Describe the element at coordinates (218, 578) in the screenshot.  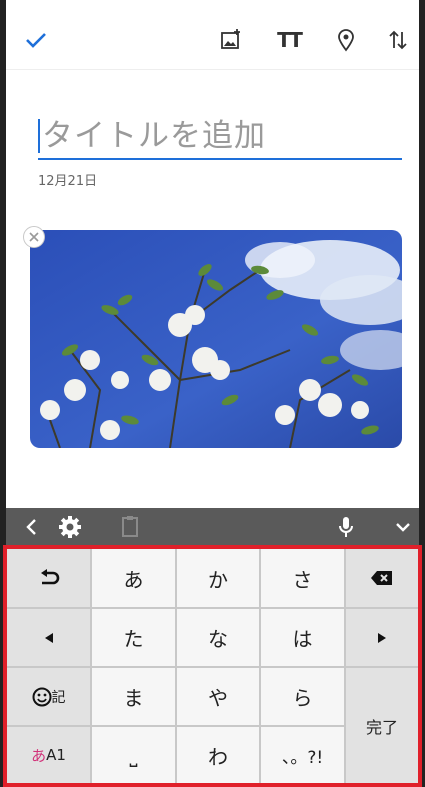
I see `key-ka: か` at that location.